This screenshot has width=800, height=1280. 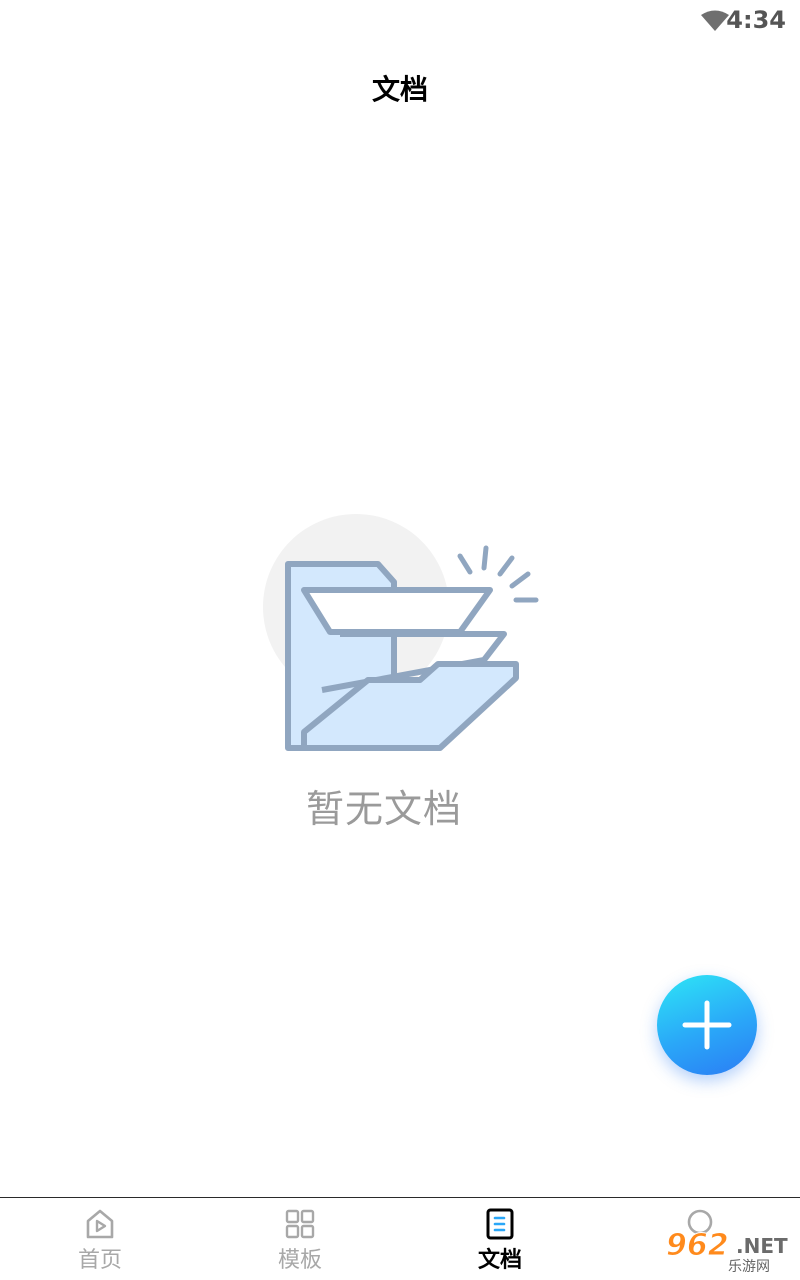 What do you see at coordinates (698, 1246) in the screenshot?
I see `watermark-number: 962` at bounding box center [698, 1246].